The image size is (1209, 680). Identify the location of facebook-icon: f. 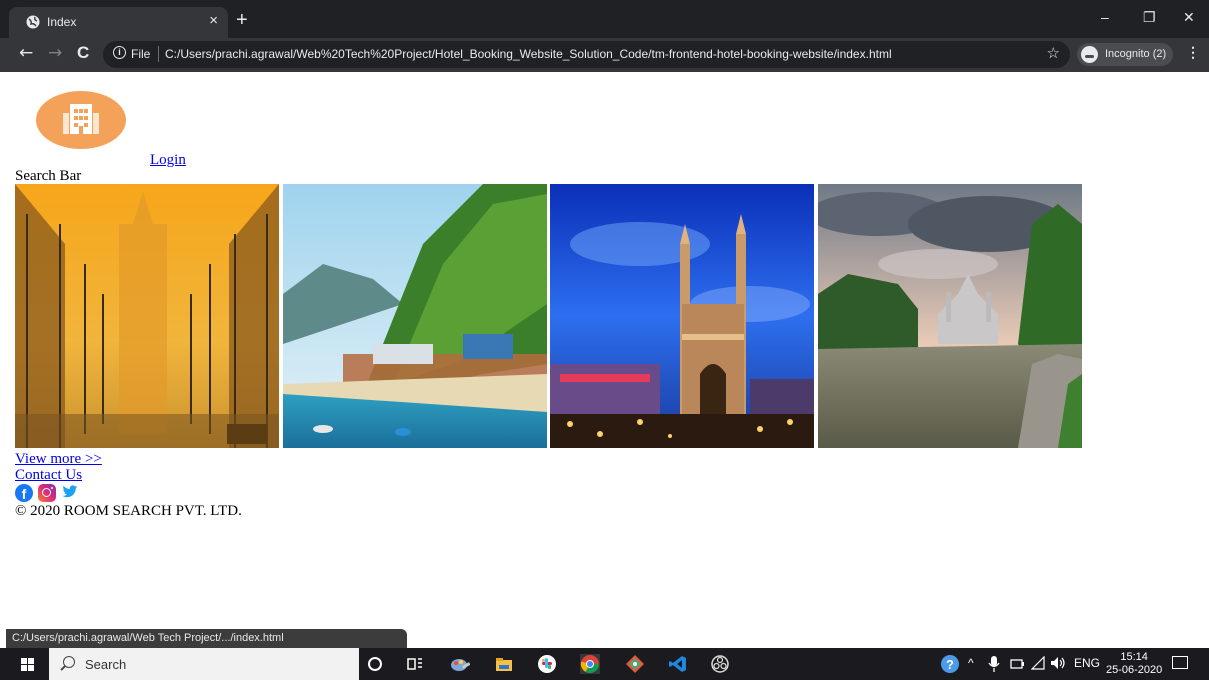
(24, 493).